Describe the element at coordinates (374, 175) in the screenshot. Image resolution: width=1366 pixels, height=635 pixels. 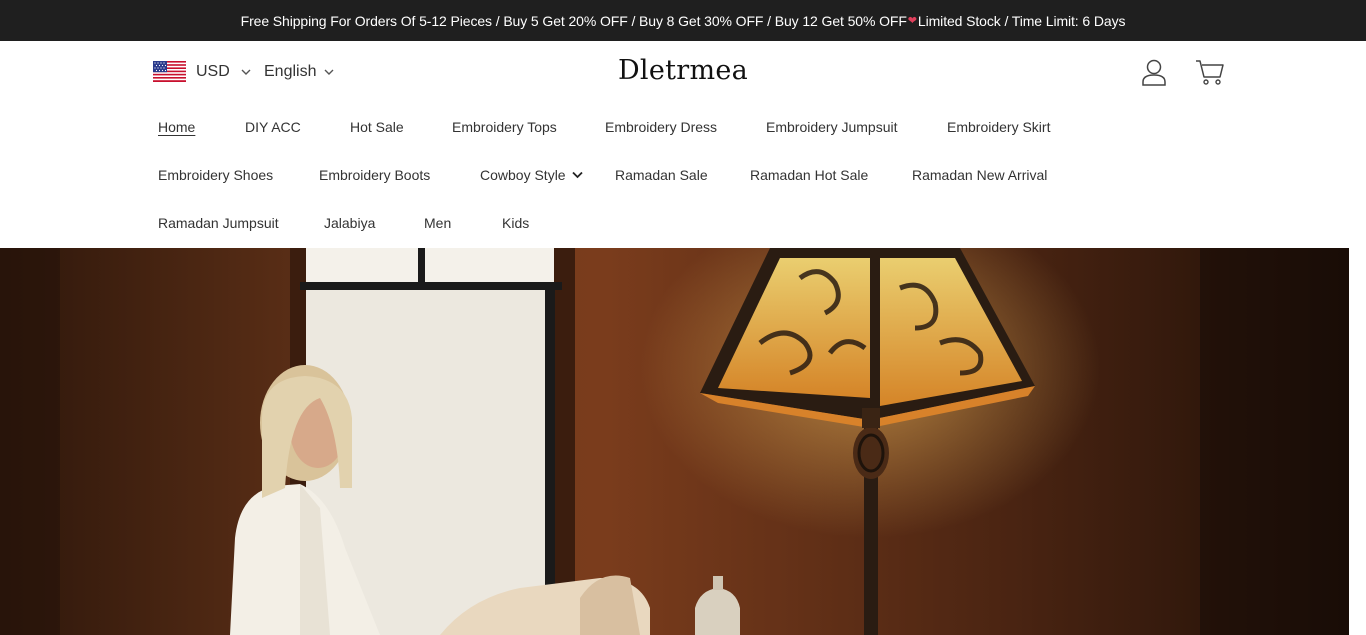
I see `nav-item-embroidery-boots: Embroidery Boots` at that location.